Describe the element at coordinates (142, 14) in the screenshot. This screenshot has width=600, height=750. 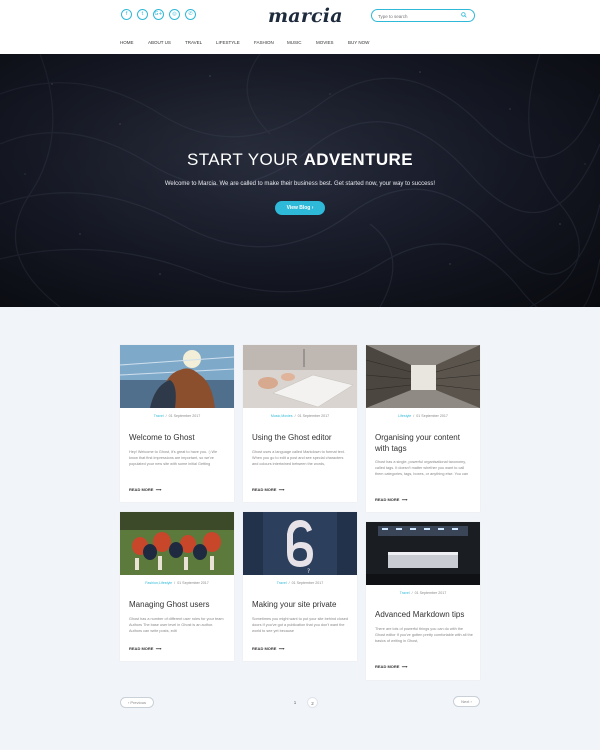
I see `twitter-icon: t` at that location.